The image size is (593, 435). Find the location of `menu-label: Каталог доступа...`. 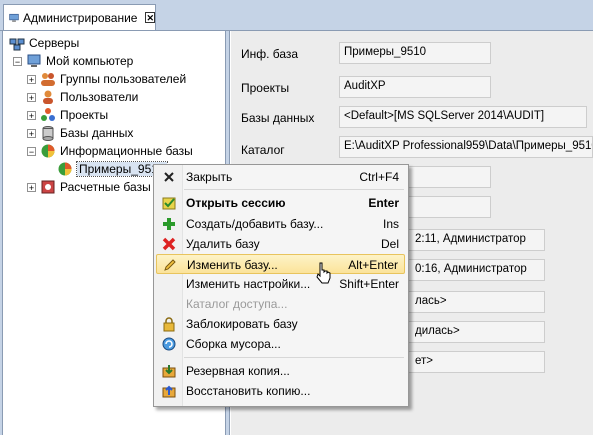

menu-label: Каталог доступа... is located at coordinates (237, 304).